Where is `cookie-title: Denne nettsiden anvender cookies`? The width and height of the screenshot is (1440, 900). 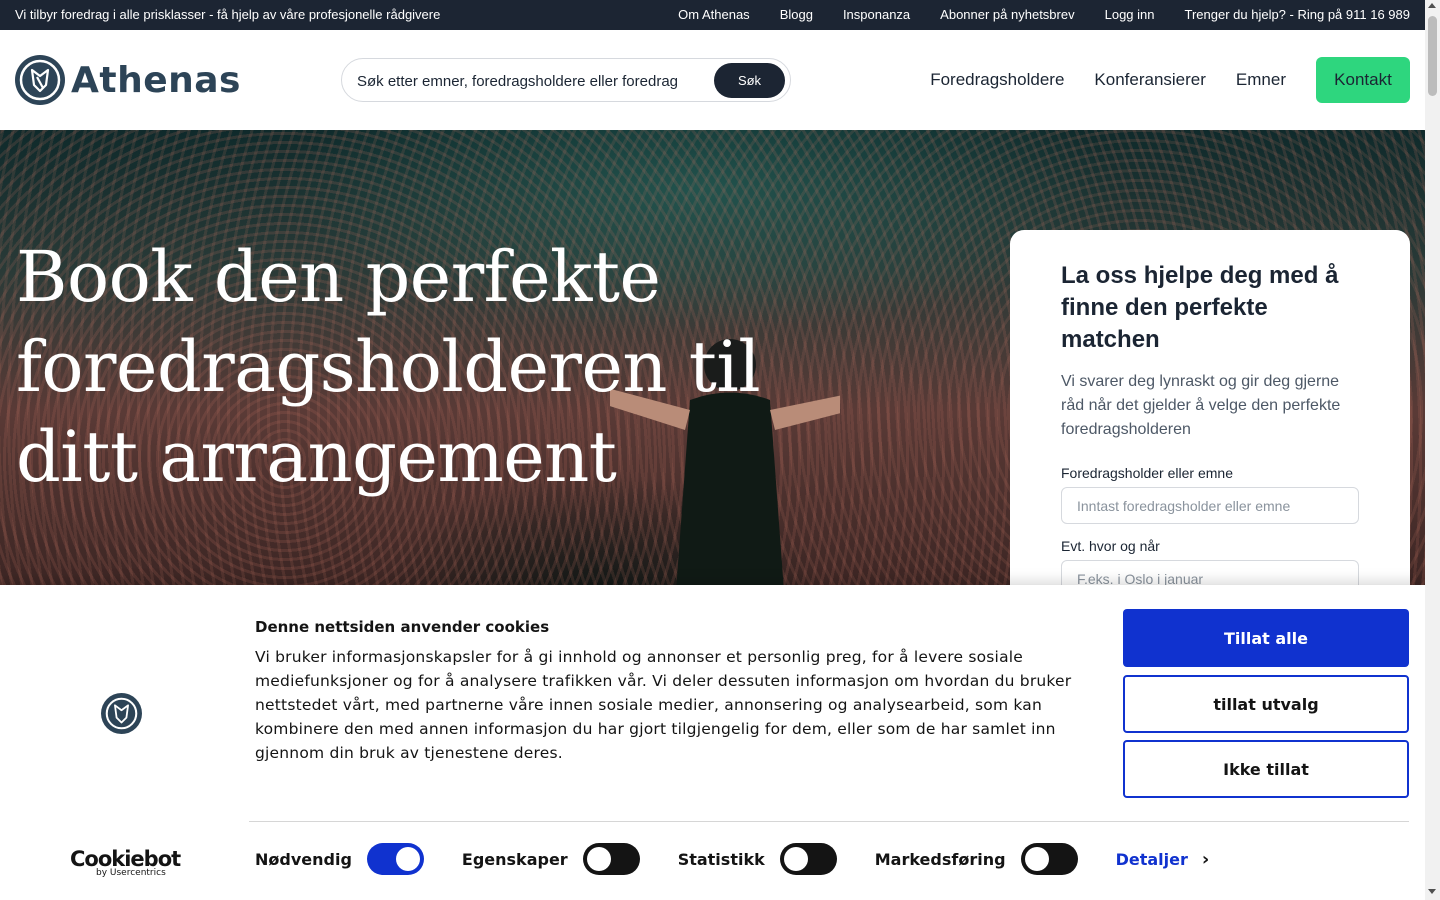 cookie-title: Denne nettsiden anvender cookies is located at coordinates (402, 627).